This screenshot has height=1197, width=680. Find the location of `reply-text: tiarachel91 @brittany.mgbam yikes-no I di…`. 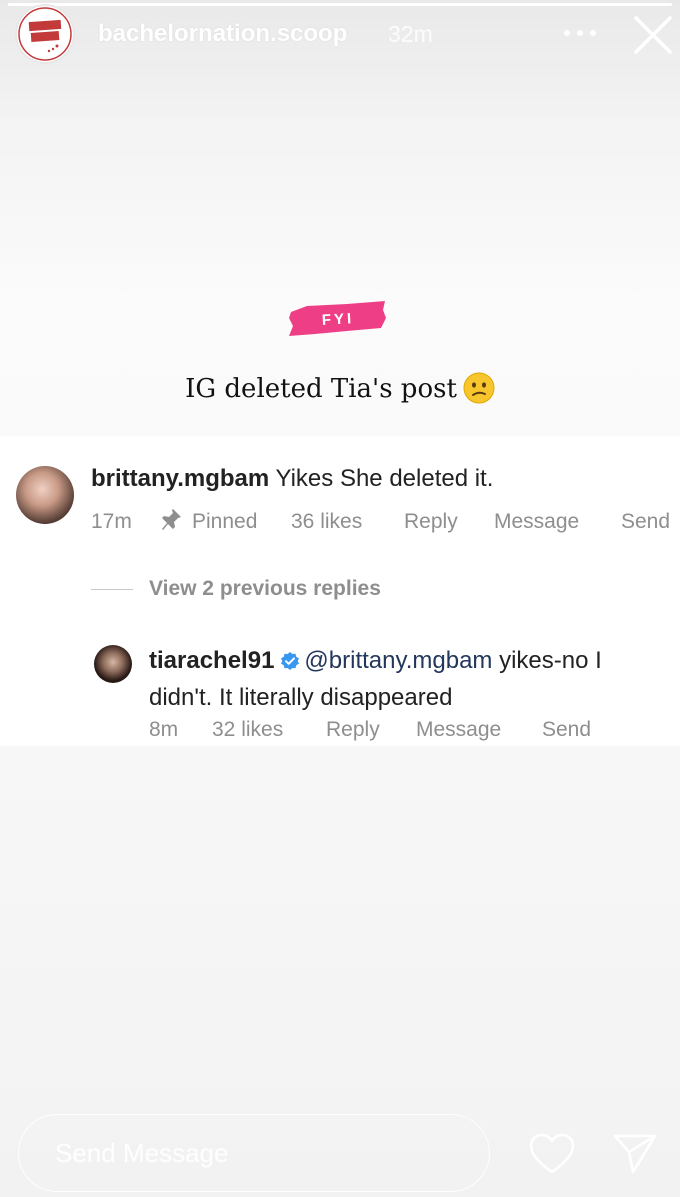

reply-text: tiarachel91 @brittany.mgbam yikes-no I di… is located at coordinates (409, 679).